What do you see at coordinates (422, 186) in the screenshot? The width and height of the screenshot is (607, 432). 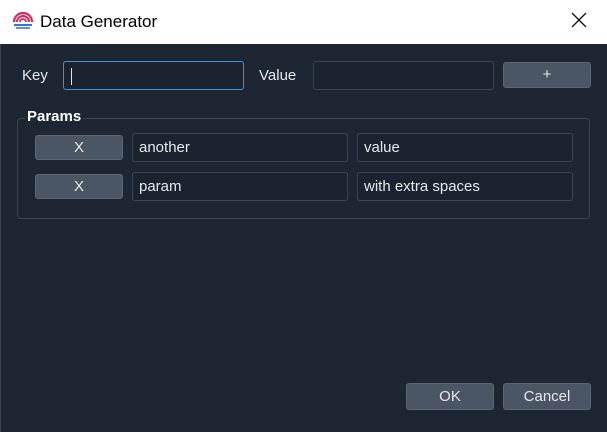 I see `param-value-value: with extra spaces` at bounding box center [422, 186].